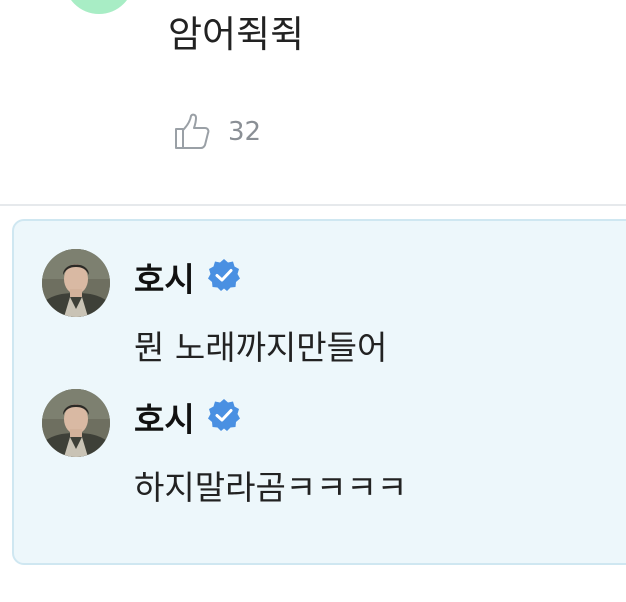 The height and width of the screenshot is (602, 626). I want to click on artist-reply-text: 하지말라곰ㅋㅋㅋㅋ, so click(271, 487).